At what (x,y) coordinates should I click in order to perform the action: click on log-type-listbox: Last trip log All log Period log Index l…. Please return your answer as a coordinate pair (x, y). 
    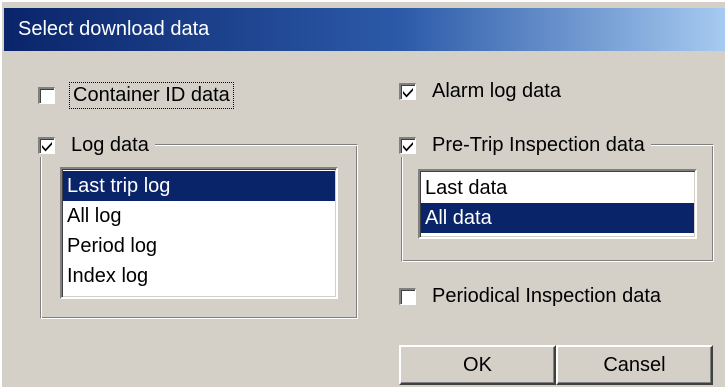
    Looking at the image, I should click on (199, 233).